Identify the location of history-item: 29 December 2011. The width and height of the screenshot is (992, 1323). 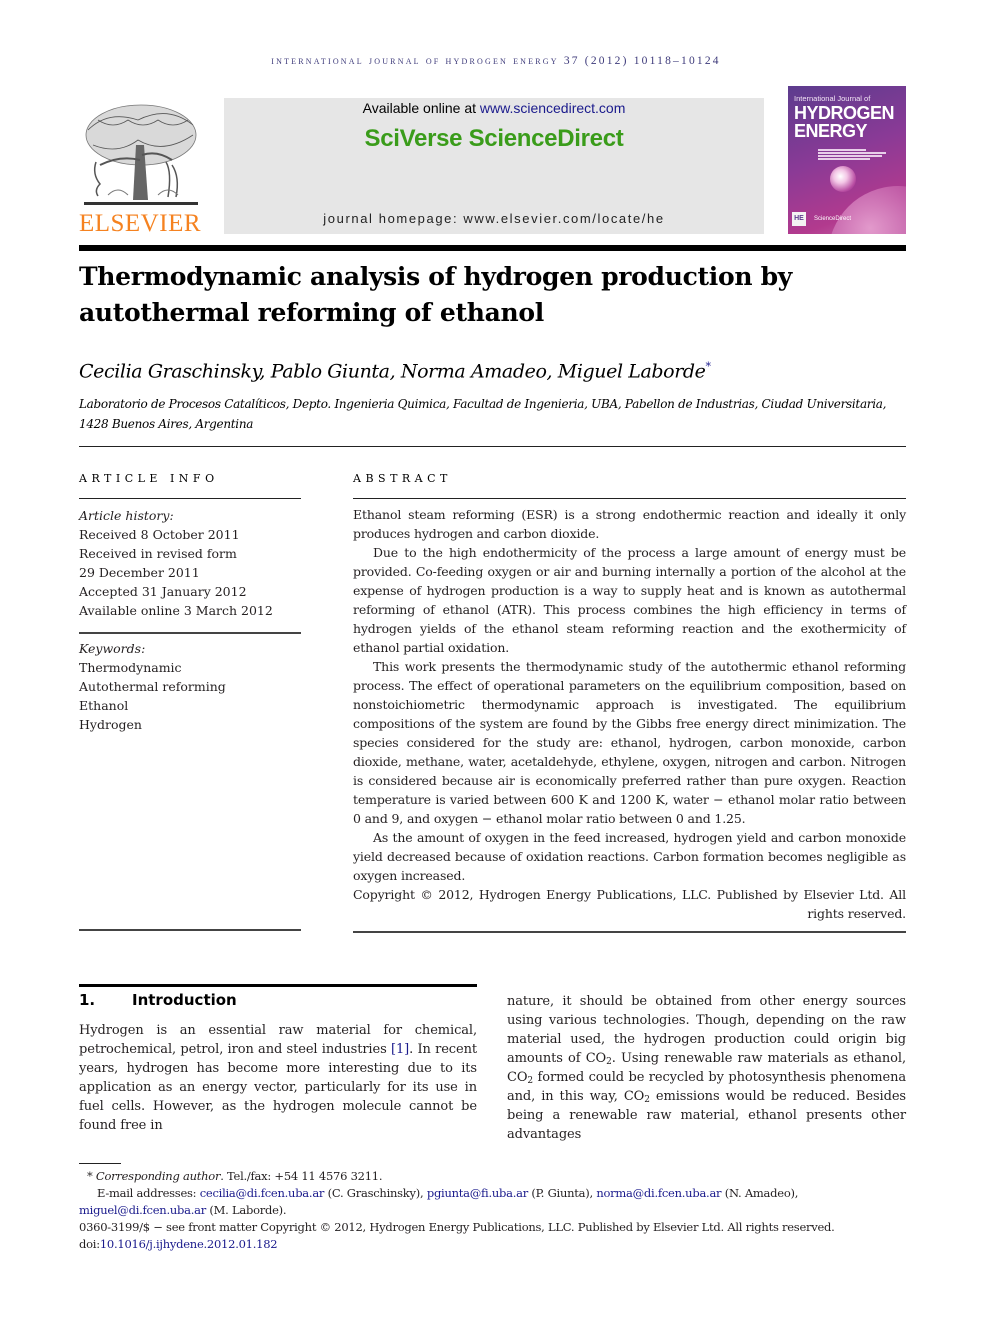
(139, 572).